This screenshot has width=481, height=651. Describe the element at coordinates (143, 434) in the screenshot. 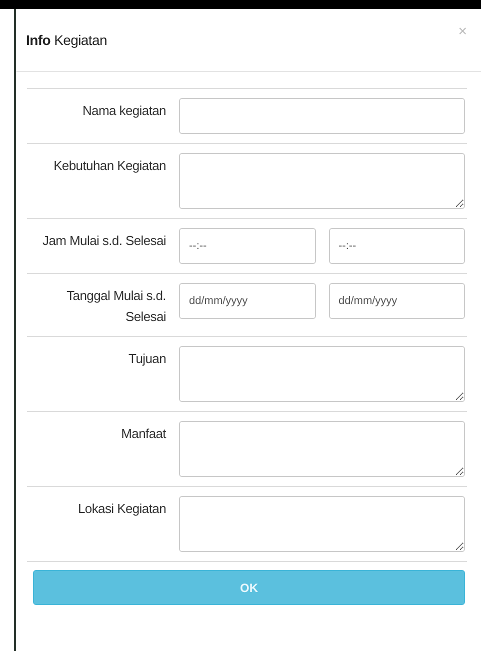

I see `field-label: Manfaat` at that location.